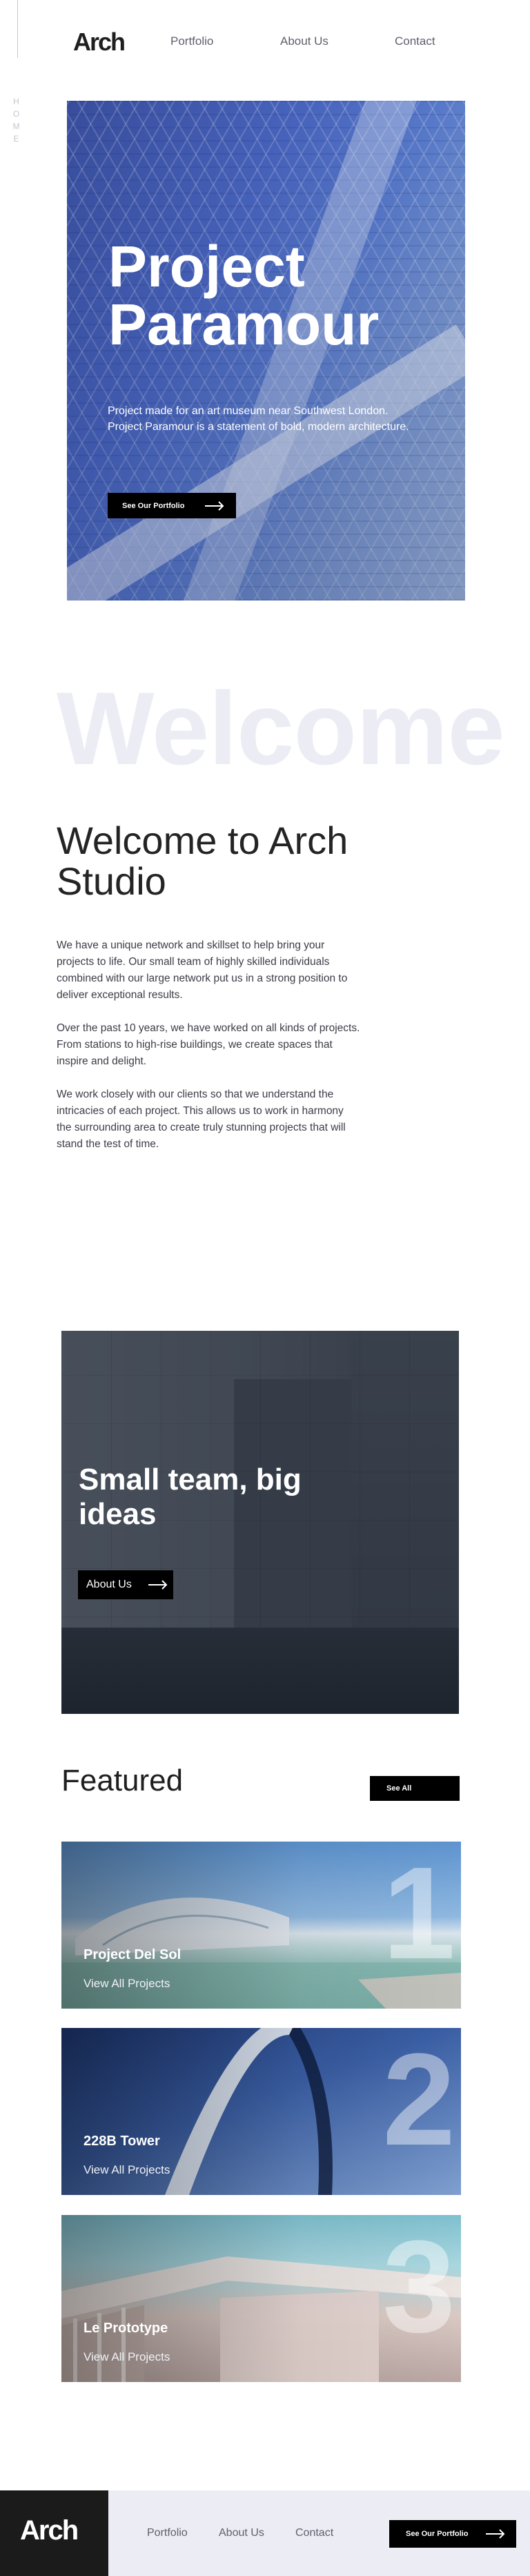  Describe the element at coordinates (17, 120) in the screenshot. I see `side-page-label: HOME` at that location.